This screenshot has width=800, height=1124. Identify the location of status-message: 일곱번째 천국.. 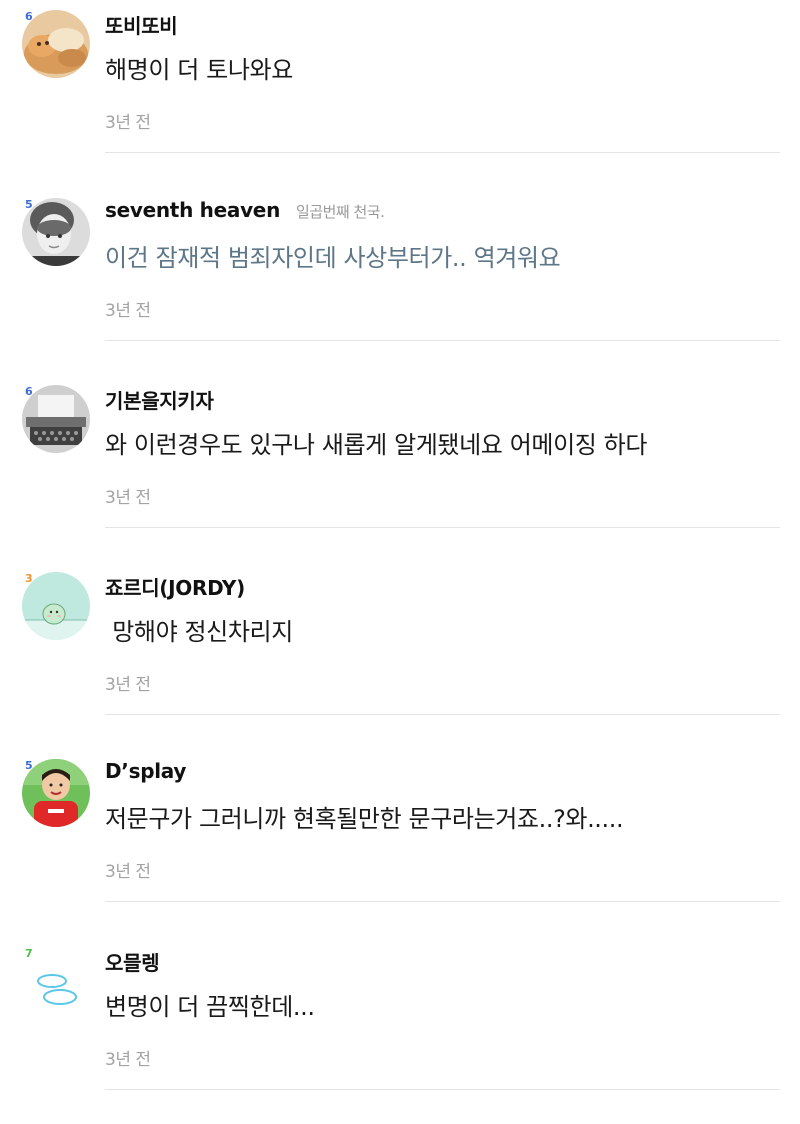
(340, 212).